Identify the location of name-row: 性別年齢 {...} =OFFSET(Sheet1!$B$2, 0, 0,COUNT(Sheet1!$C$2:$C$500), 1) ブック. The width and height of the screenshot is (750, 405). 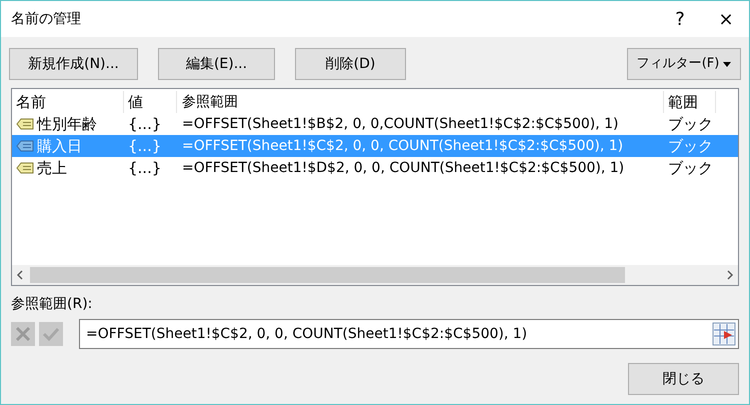
(375, 124).